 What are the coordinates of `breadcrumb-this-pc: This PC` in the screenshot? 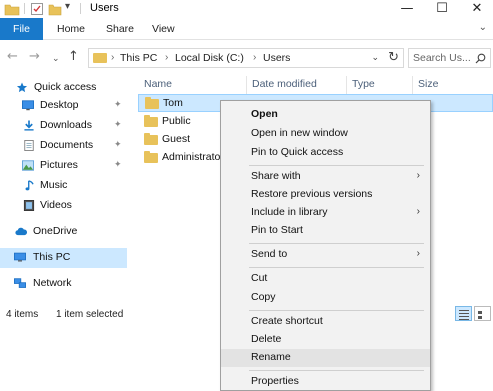 It's located at (138, 58).